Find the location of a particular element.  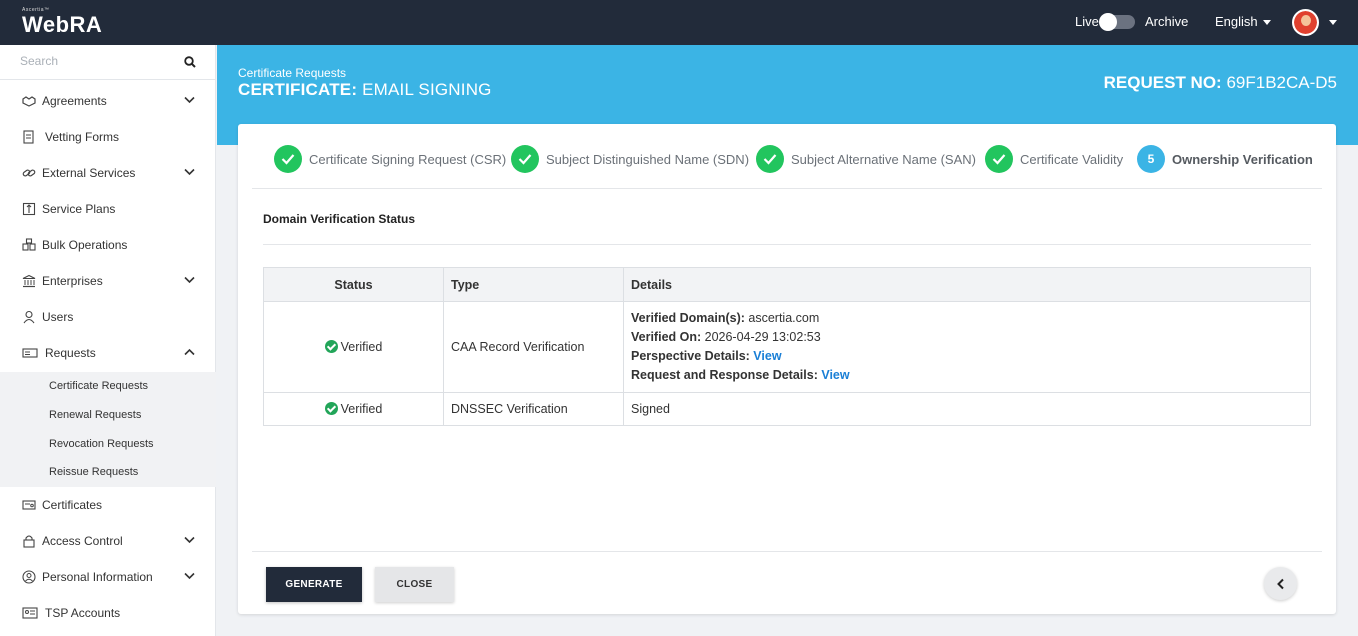

sidebar-item-enterprises: Enterprises is located at coordinates (108, 281).